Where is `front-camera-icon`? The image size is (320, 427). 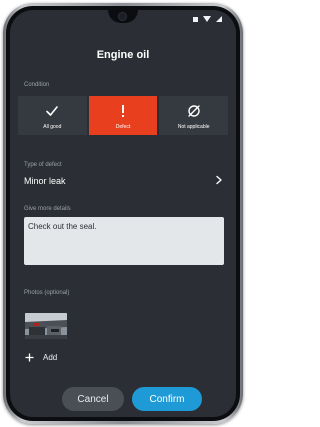
front-camera-icon is located at coordinates (122, 16).